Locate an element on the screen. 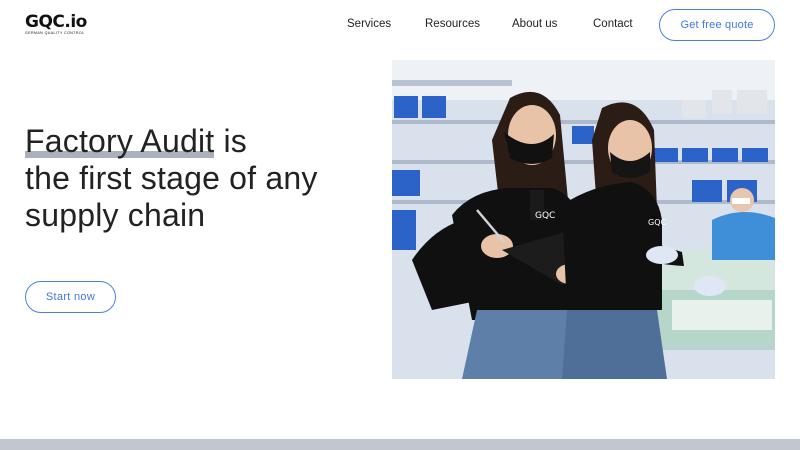 This screenshot has height=450, width=800. hero-title-highlight: Factory Audit is located at coordinates (120, 141).